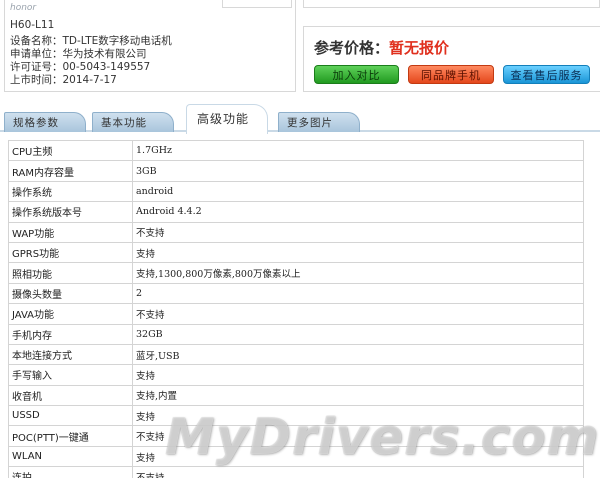 The image size is (600, 478). Describe the element at coordinates (70, 416) in the screenshot. I see `spec-key: USSD` at that location.